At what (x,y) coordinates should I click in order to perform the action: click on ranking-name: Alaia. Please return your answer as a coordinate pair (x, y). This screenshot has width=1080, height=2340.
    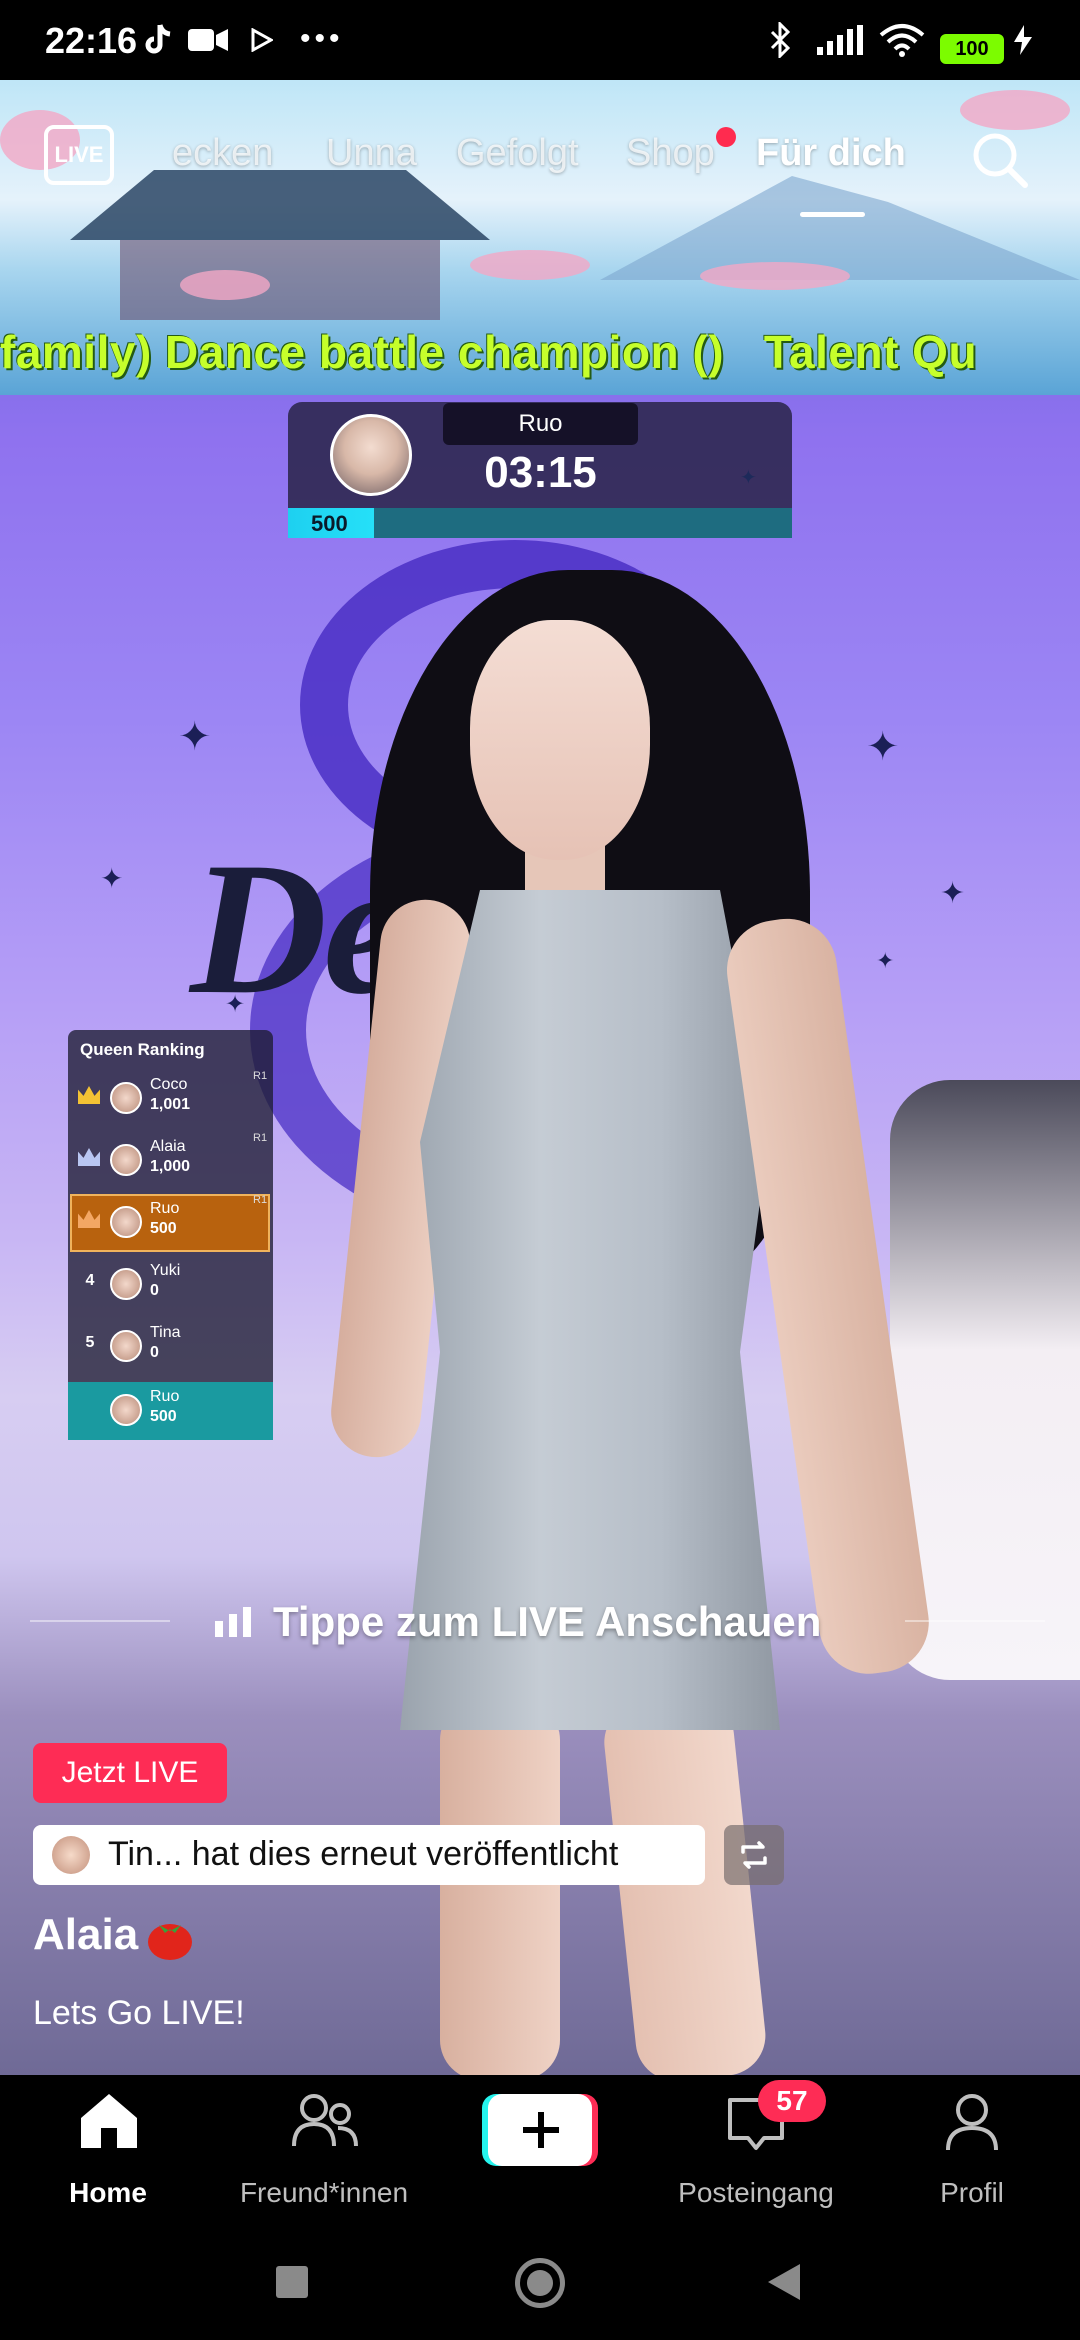
    Looking at the image, I should click on (168, 1146).